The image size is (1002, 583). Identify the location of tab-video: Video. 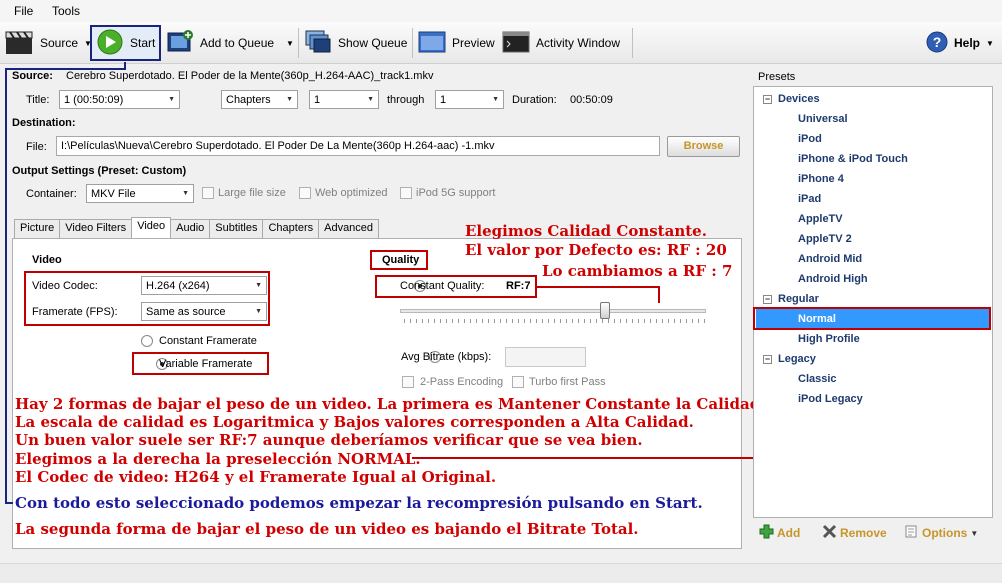
(151, 227).